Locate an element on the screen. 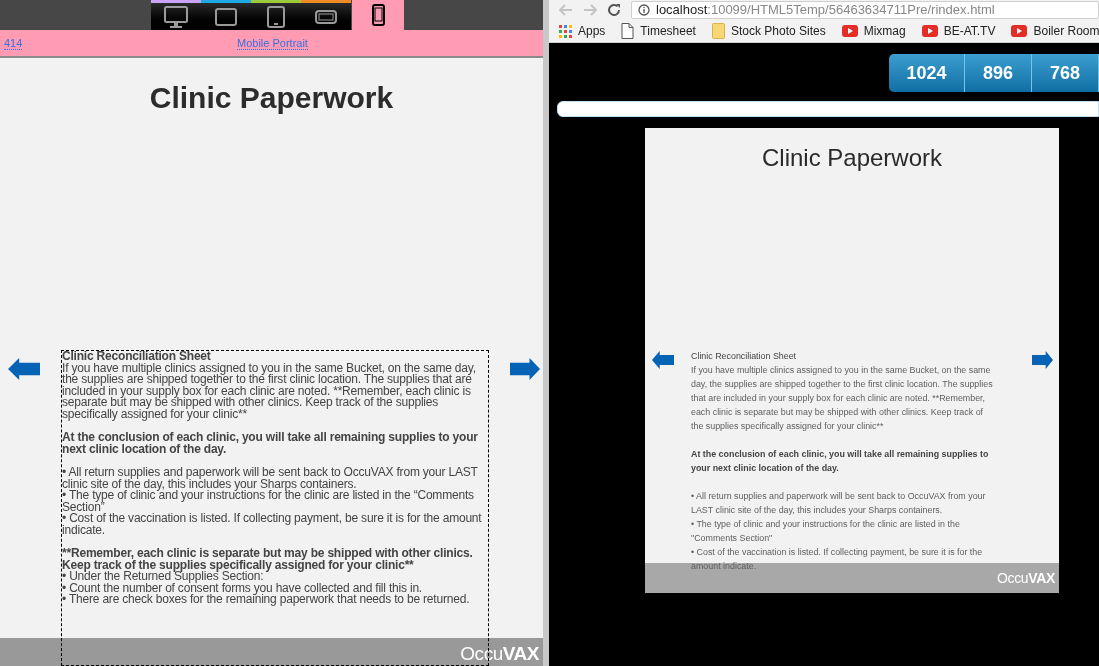 Image resolution: width=1099 pixels, height=666 pixels. address-bar: localhost:10099/HTML5Temp/56463634711Pre/rindex.html is located at coordinates (865, 10).